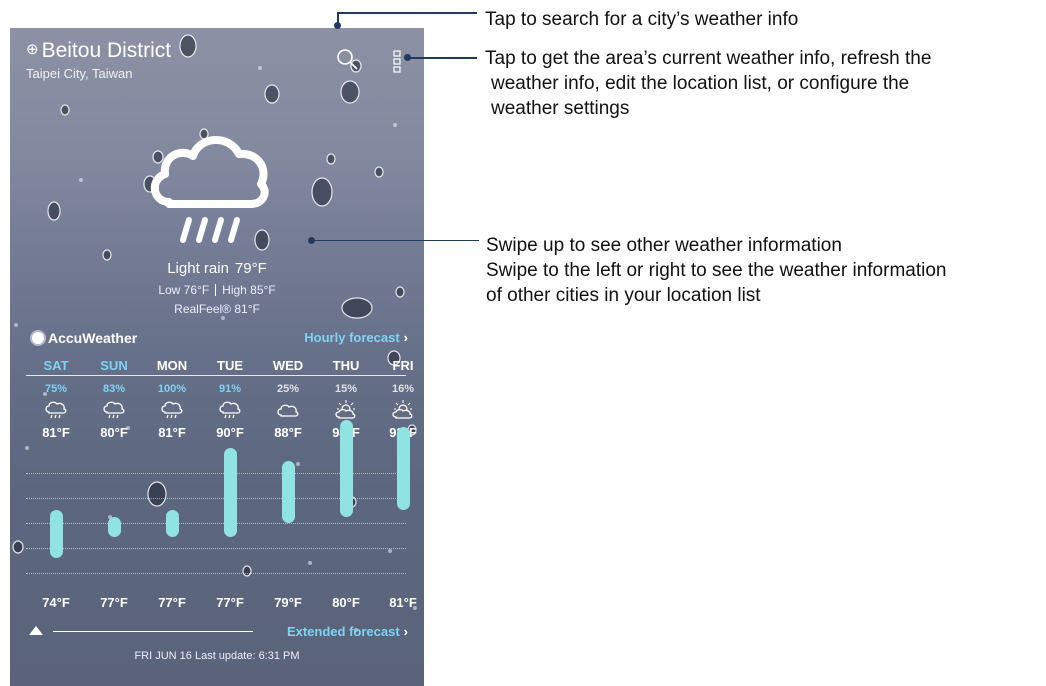  I want to click on precip-percent: 83%, so click(114, 389).